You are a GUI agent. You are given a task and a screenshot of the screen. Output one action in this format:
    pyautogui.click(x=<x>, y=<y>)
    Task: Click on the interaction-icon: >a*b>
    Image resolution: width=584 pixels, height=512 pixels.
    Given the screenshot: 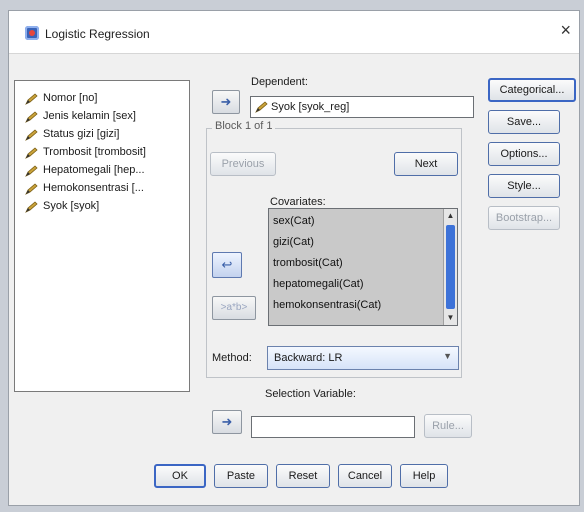 What is the action you would take?
    pyautogui.click(x=234, y=307)
    